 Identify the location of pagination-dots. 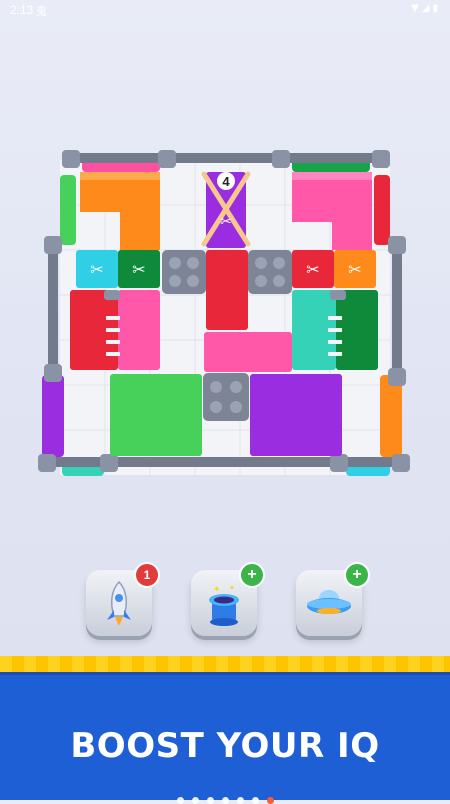
(225, 800).